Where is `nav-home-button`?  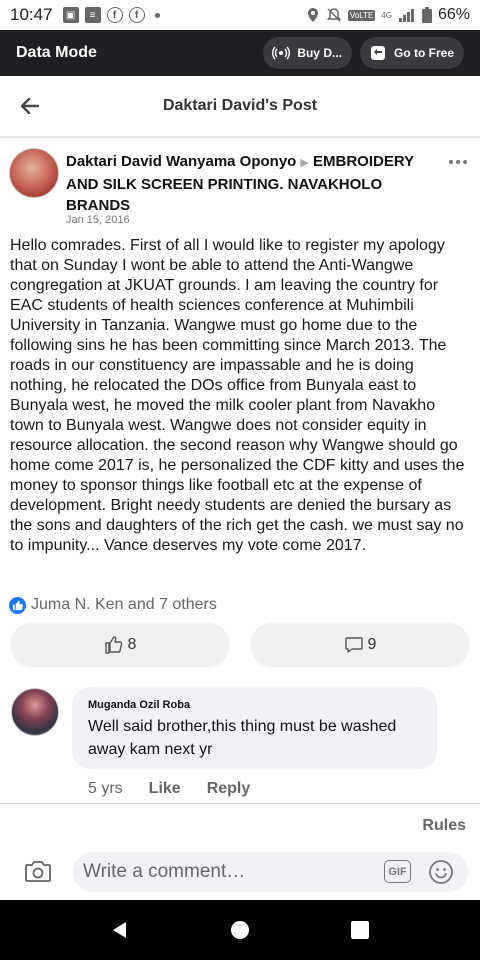 nav-home-button is located at coordinates (240, 930).